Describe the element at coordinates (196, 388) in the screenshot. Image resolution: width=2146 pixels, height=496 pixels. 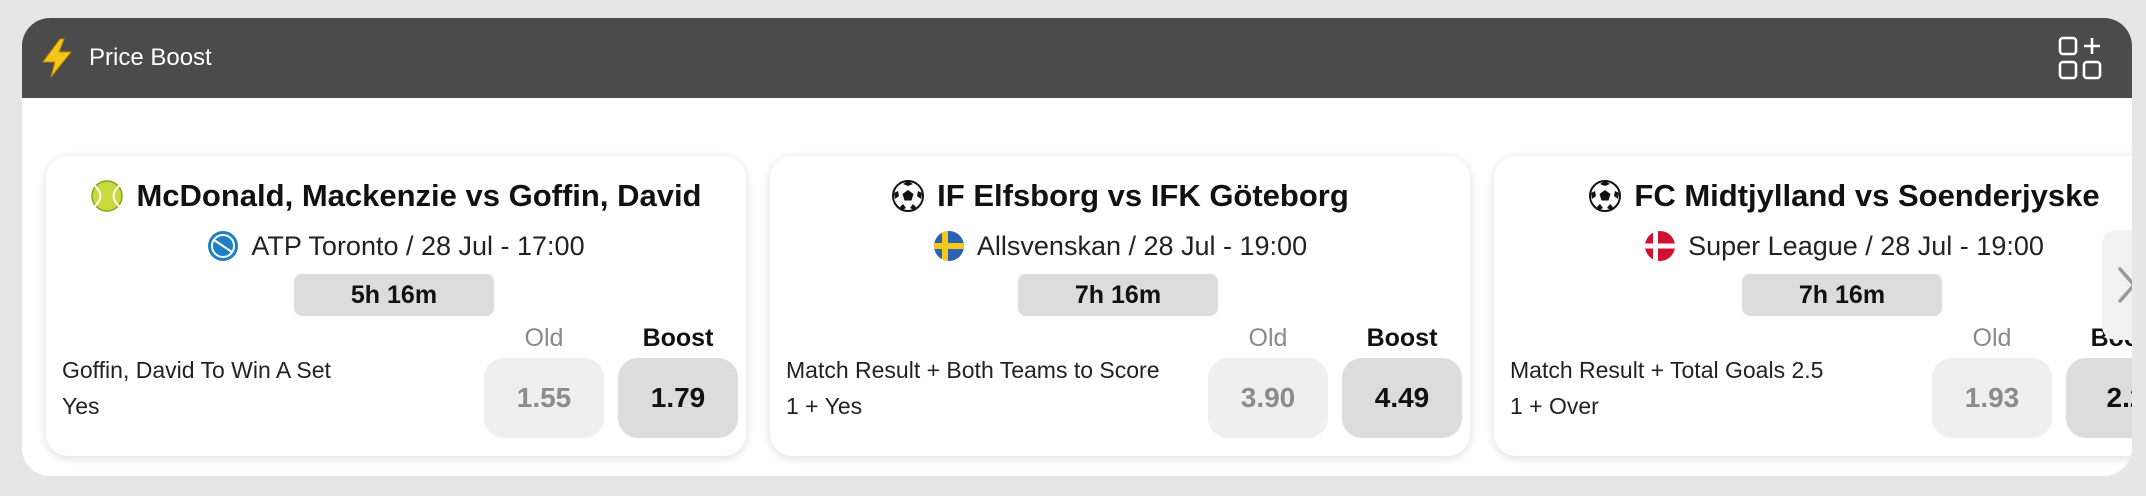
I see `market-info: Goffin, David To Win A Set Yes` at that location.